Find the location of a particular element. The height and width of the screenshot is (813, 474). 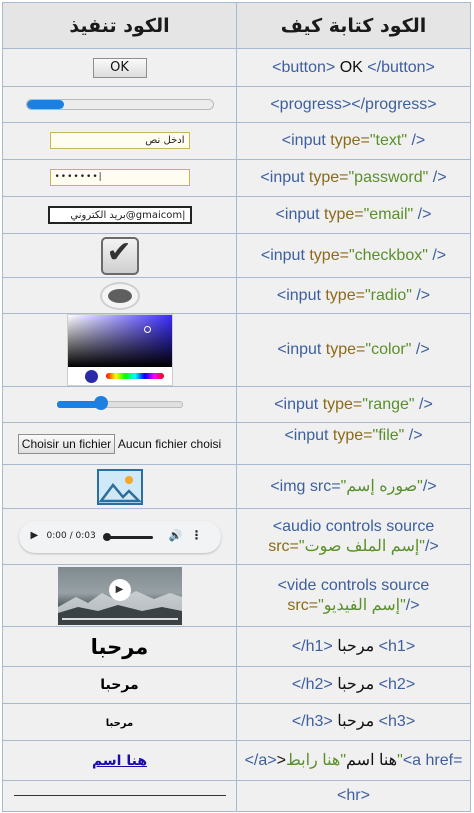

radio-button is located at coordinates (119, 295).